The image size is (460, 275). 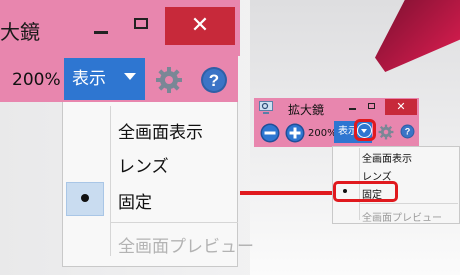 I want to click on display-button-label: 表示, so click(x=89, y=79).